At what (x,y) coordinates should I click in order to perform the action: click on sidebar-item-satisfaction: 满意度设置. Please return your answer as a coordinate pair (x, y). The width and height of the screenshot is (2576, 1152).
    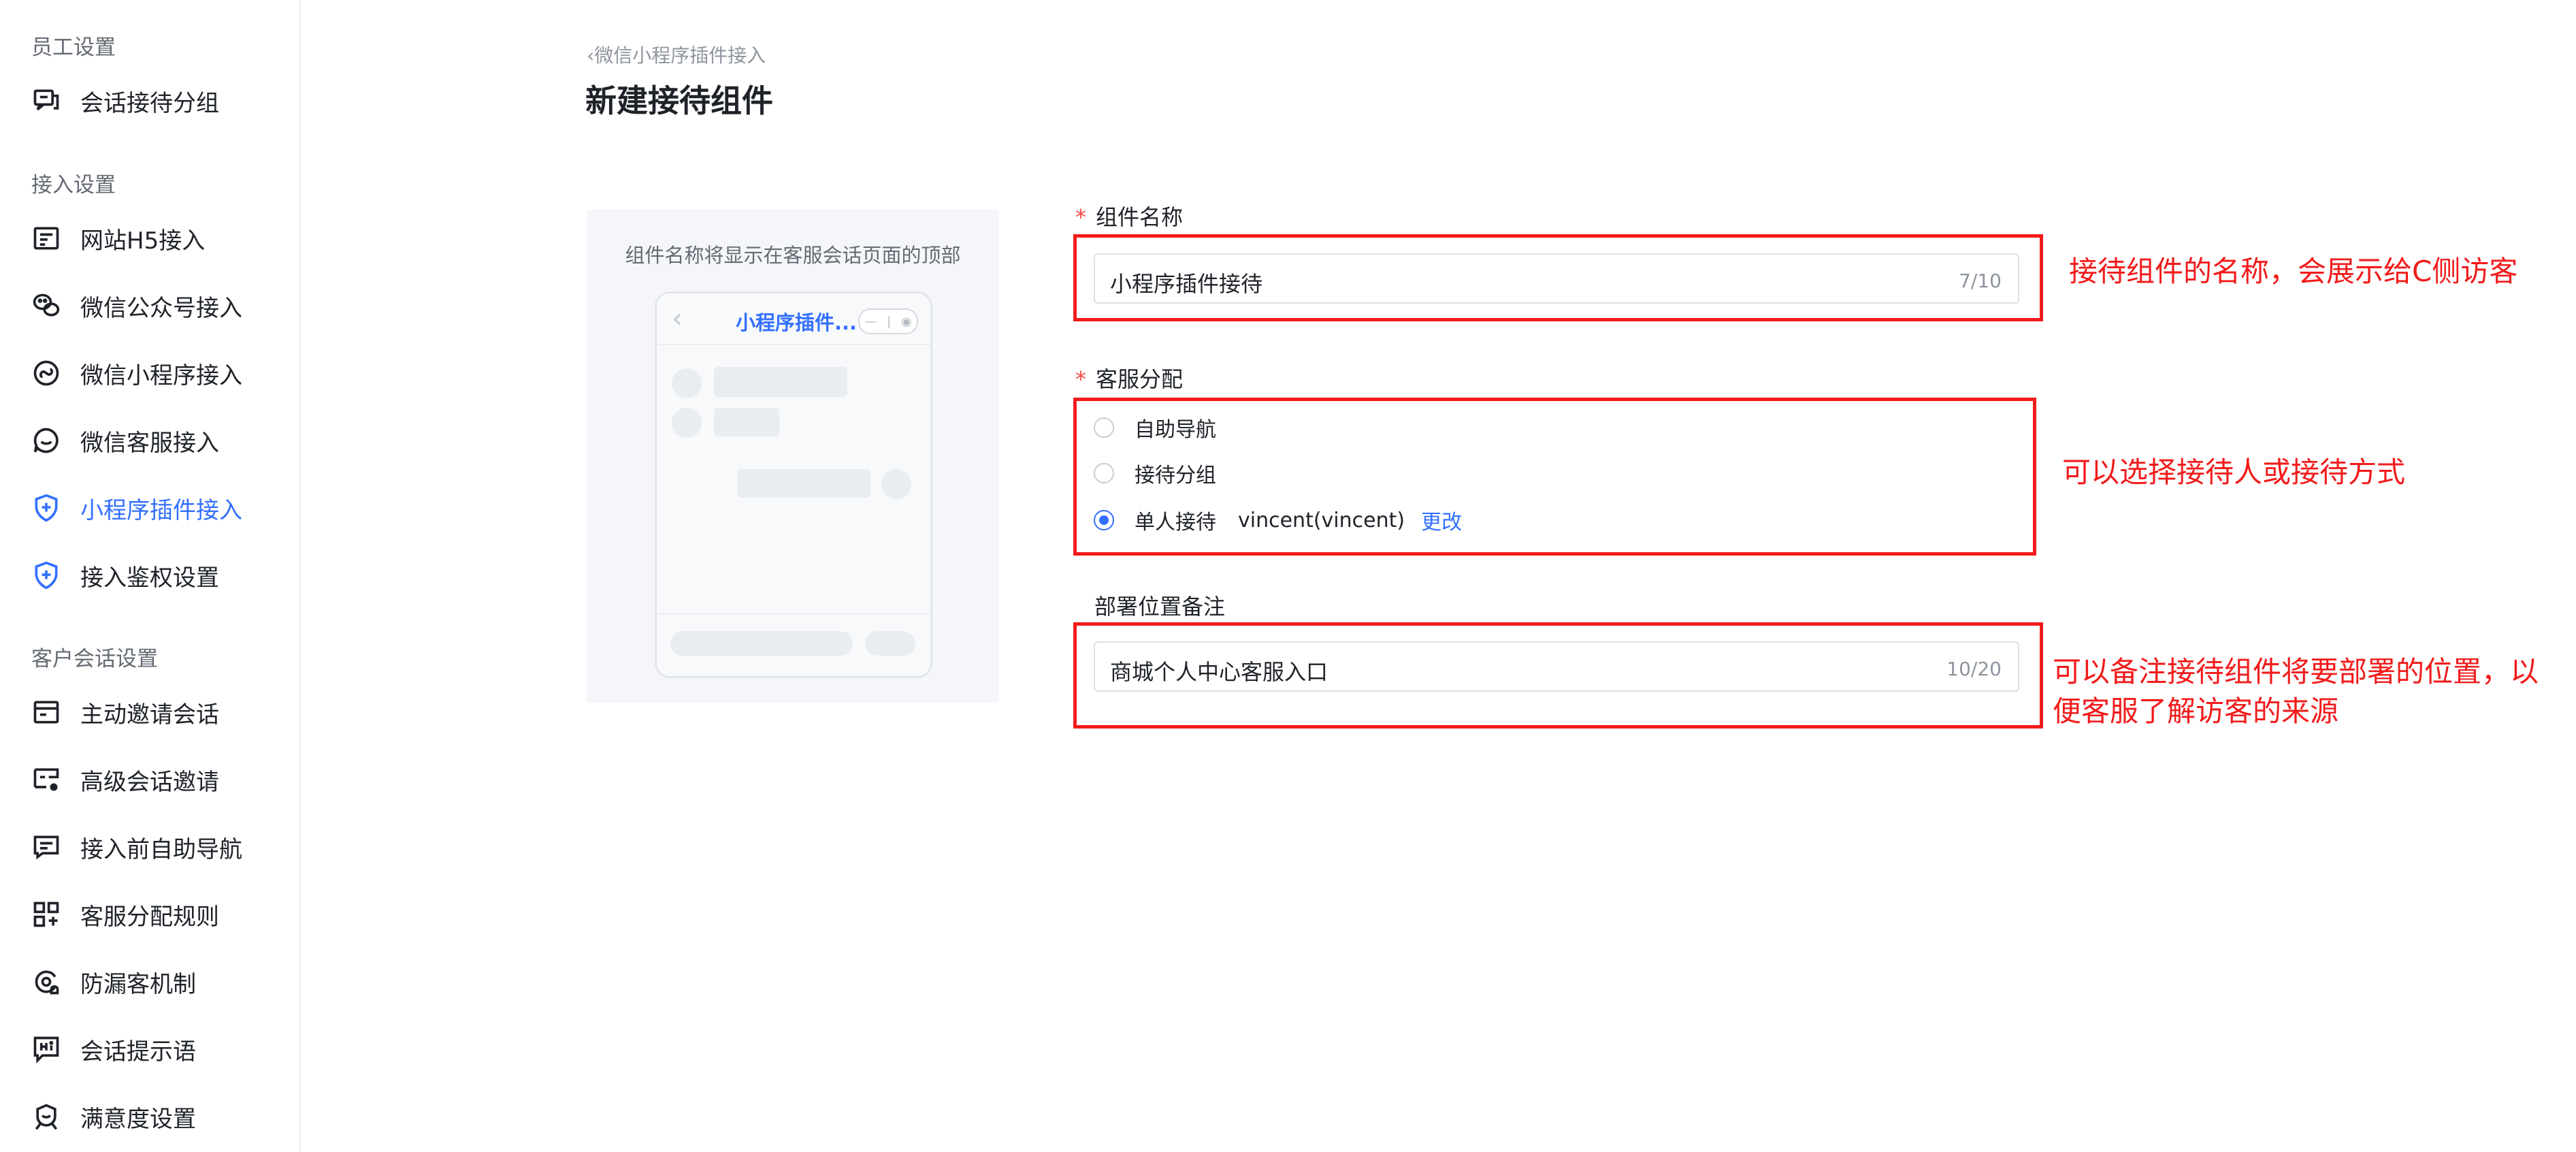
    Looking at the image, I should click on (113, 1116).